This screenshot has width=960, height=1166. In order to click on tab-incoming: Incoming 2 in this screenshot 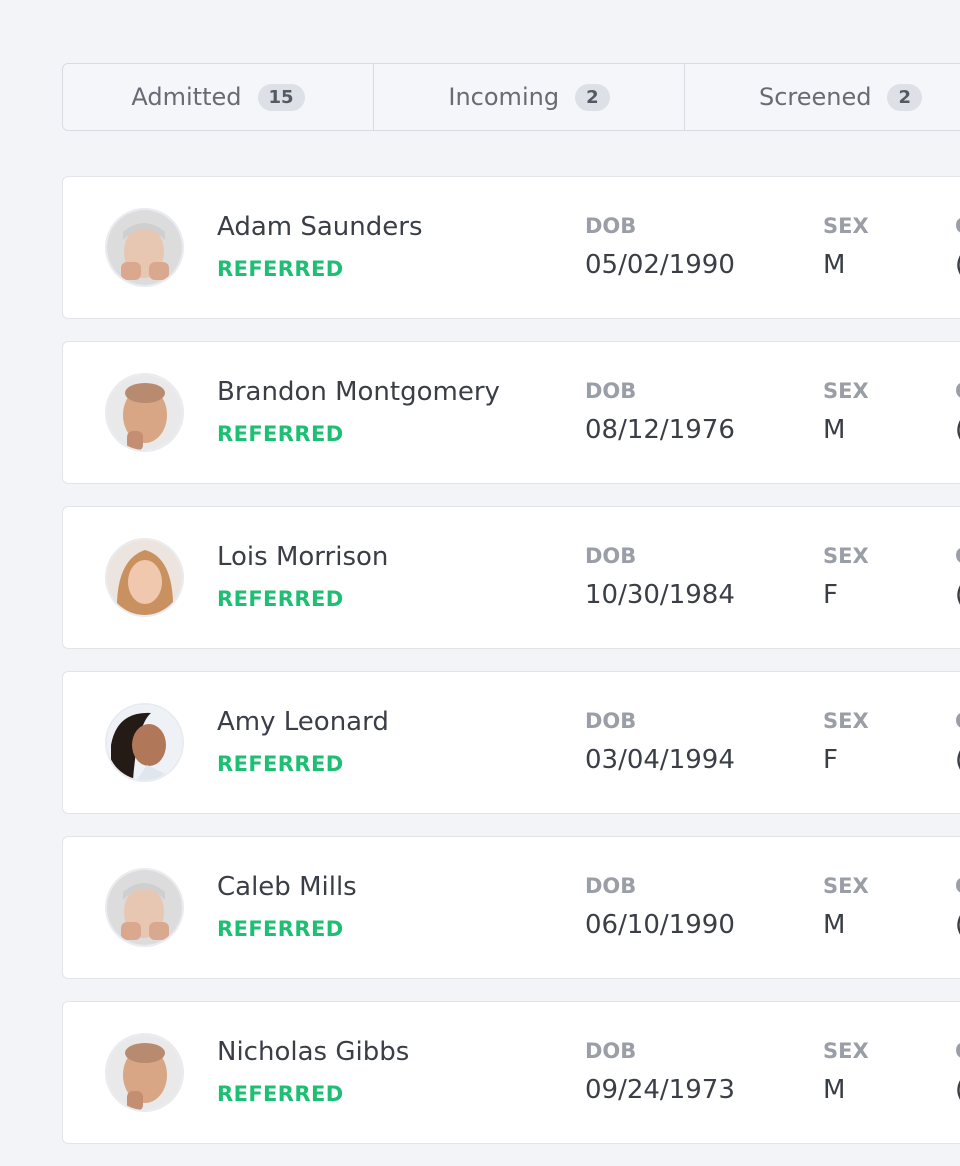, I will do `click(529, 97)`.